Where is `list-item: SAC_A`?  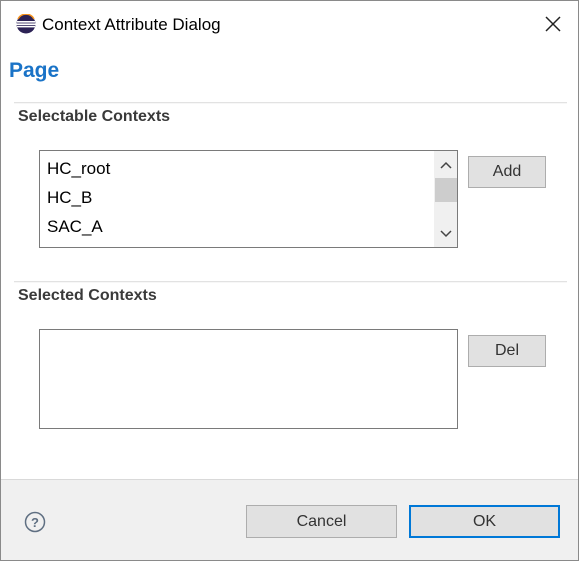
list-item: SAC_A is located at coordinates (75, 227).